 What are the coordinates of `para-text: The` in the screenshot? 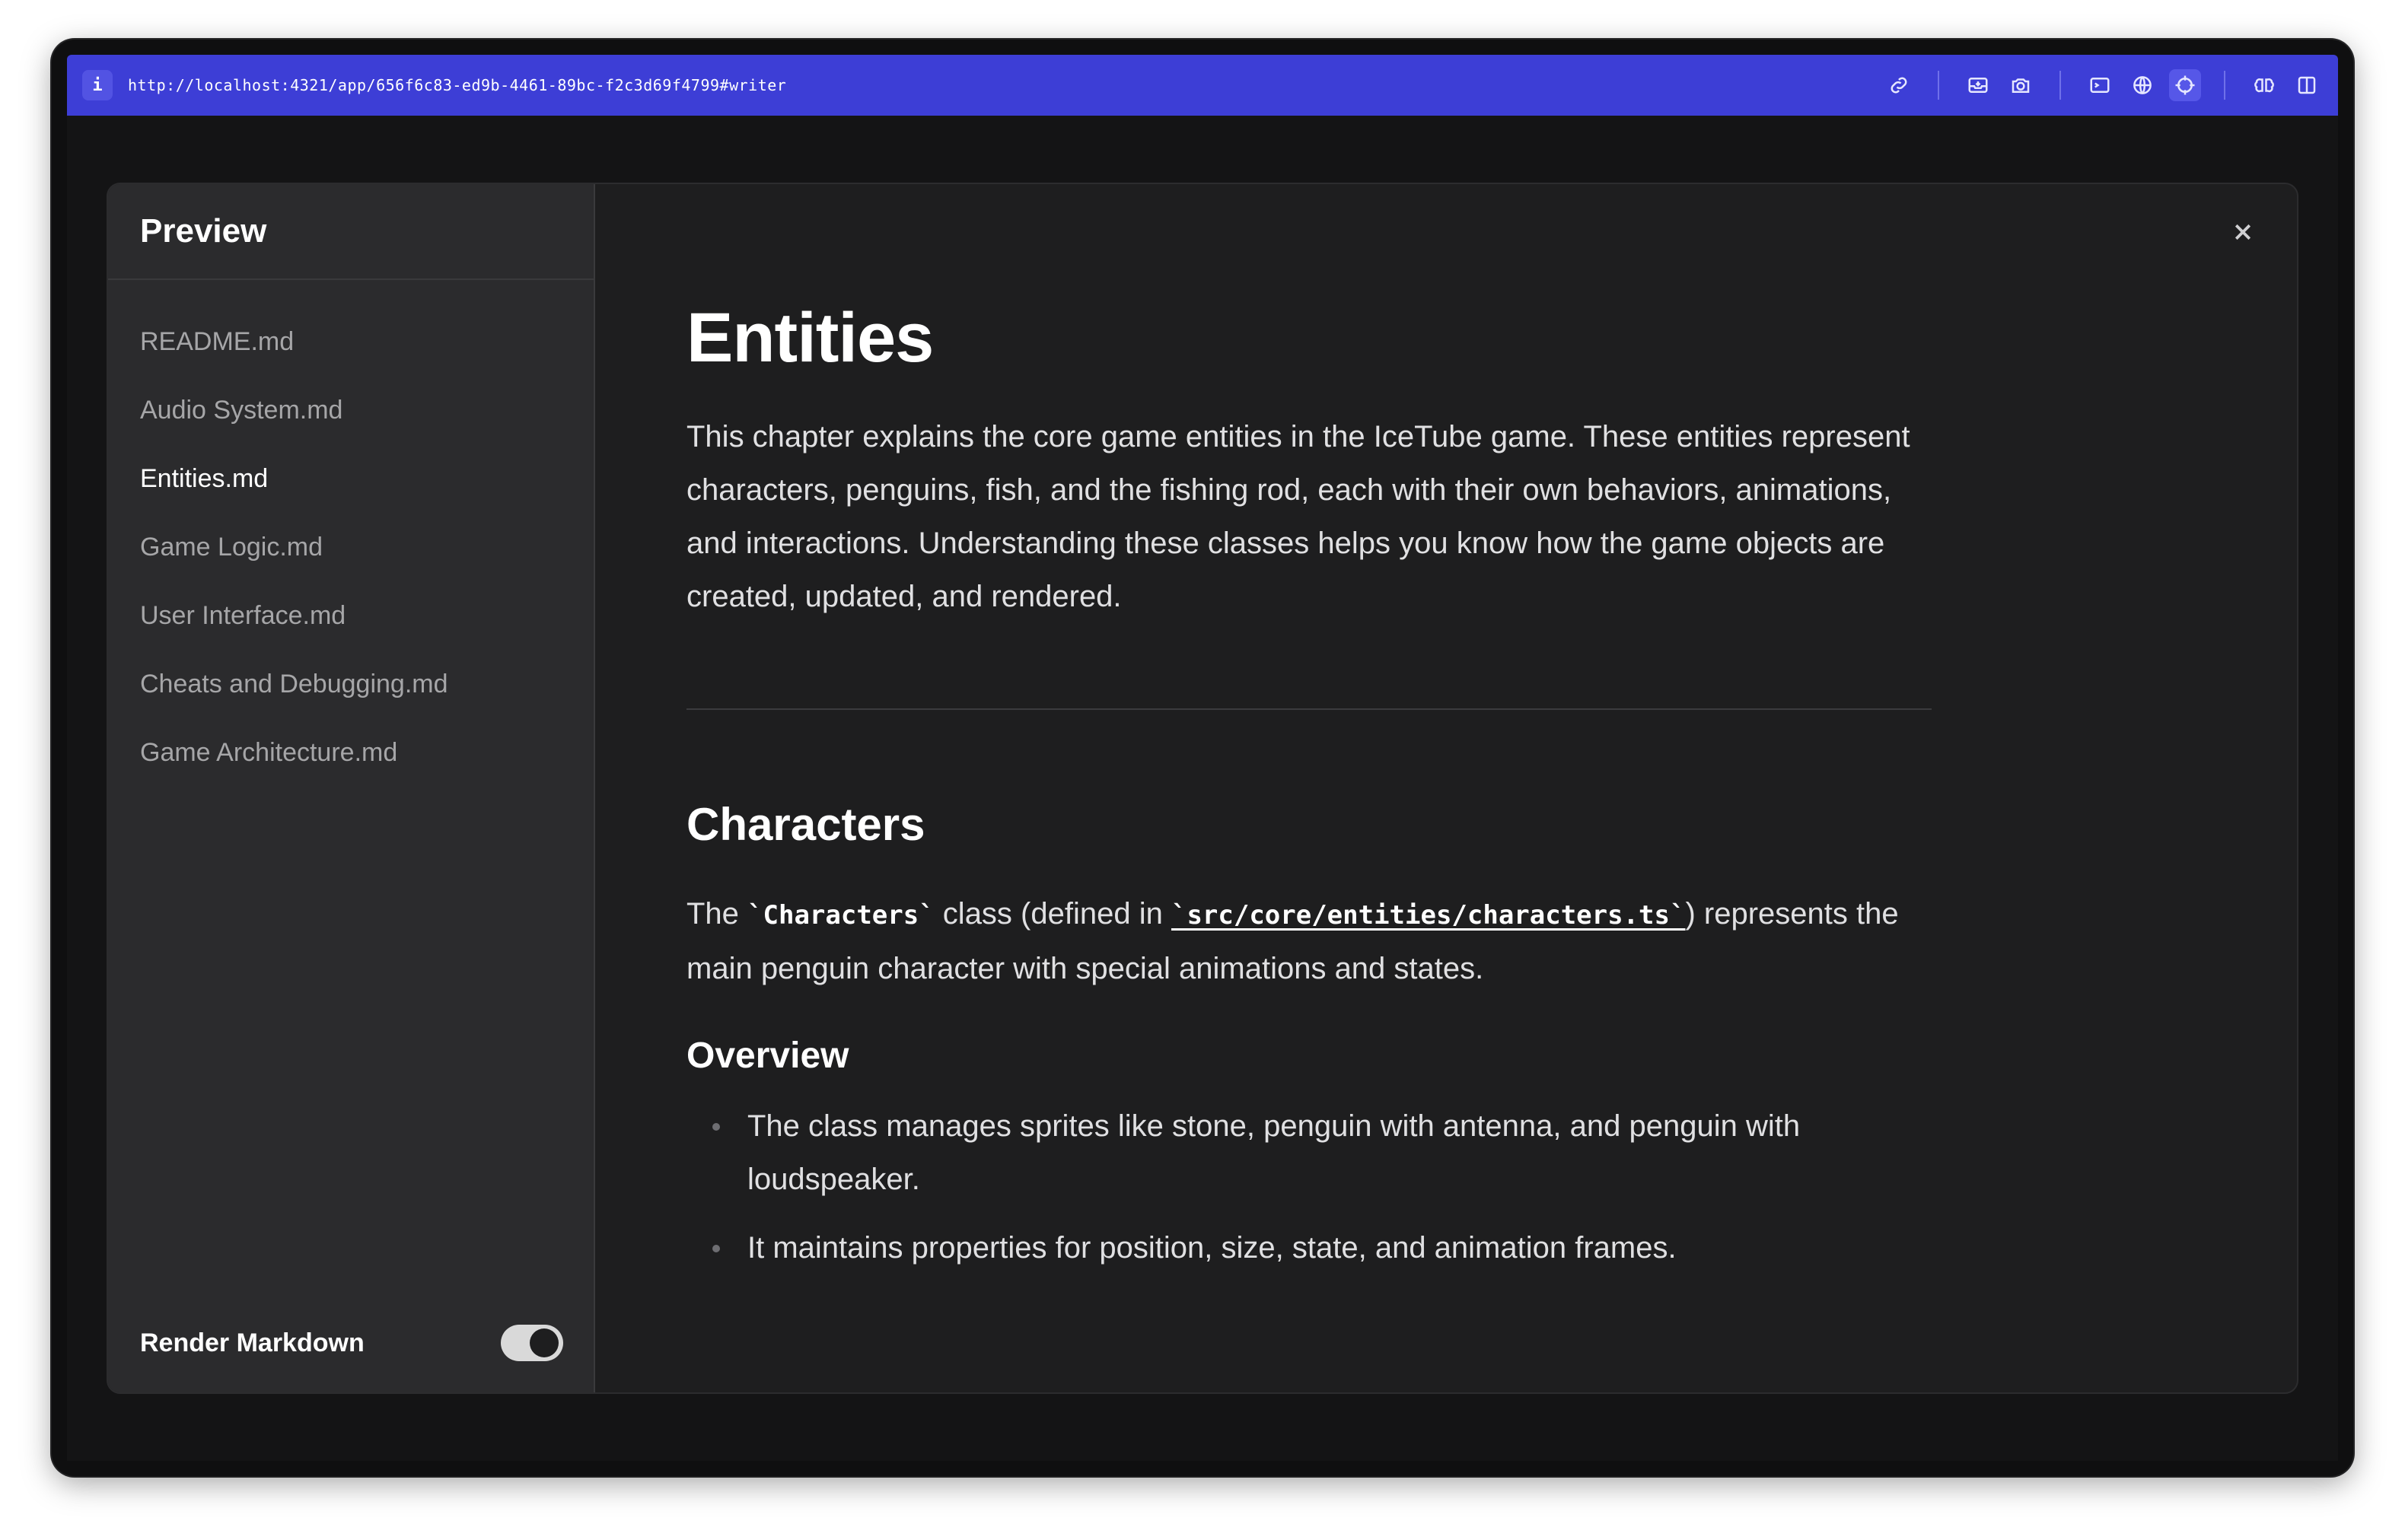 It's located at (717, 914).